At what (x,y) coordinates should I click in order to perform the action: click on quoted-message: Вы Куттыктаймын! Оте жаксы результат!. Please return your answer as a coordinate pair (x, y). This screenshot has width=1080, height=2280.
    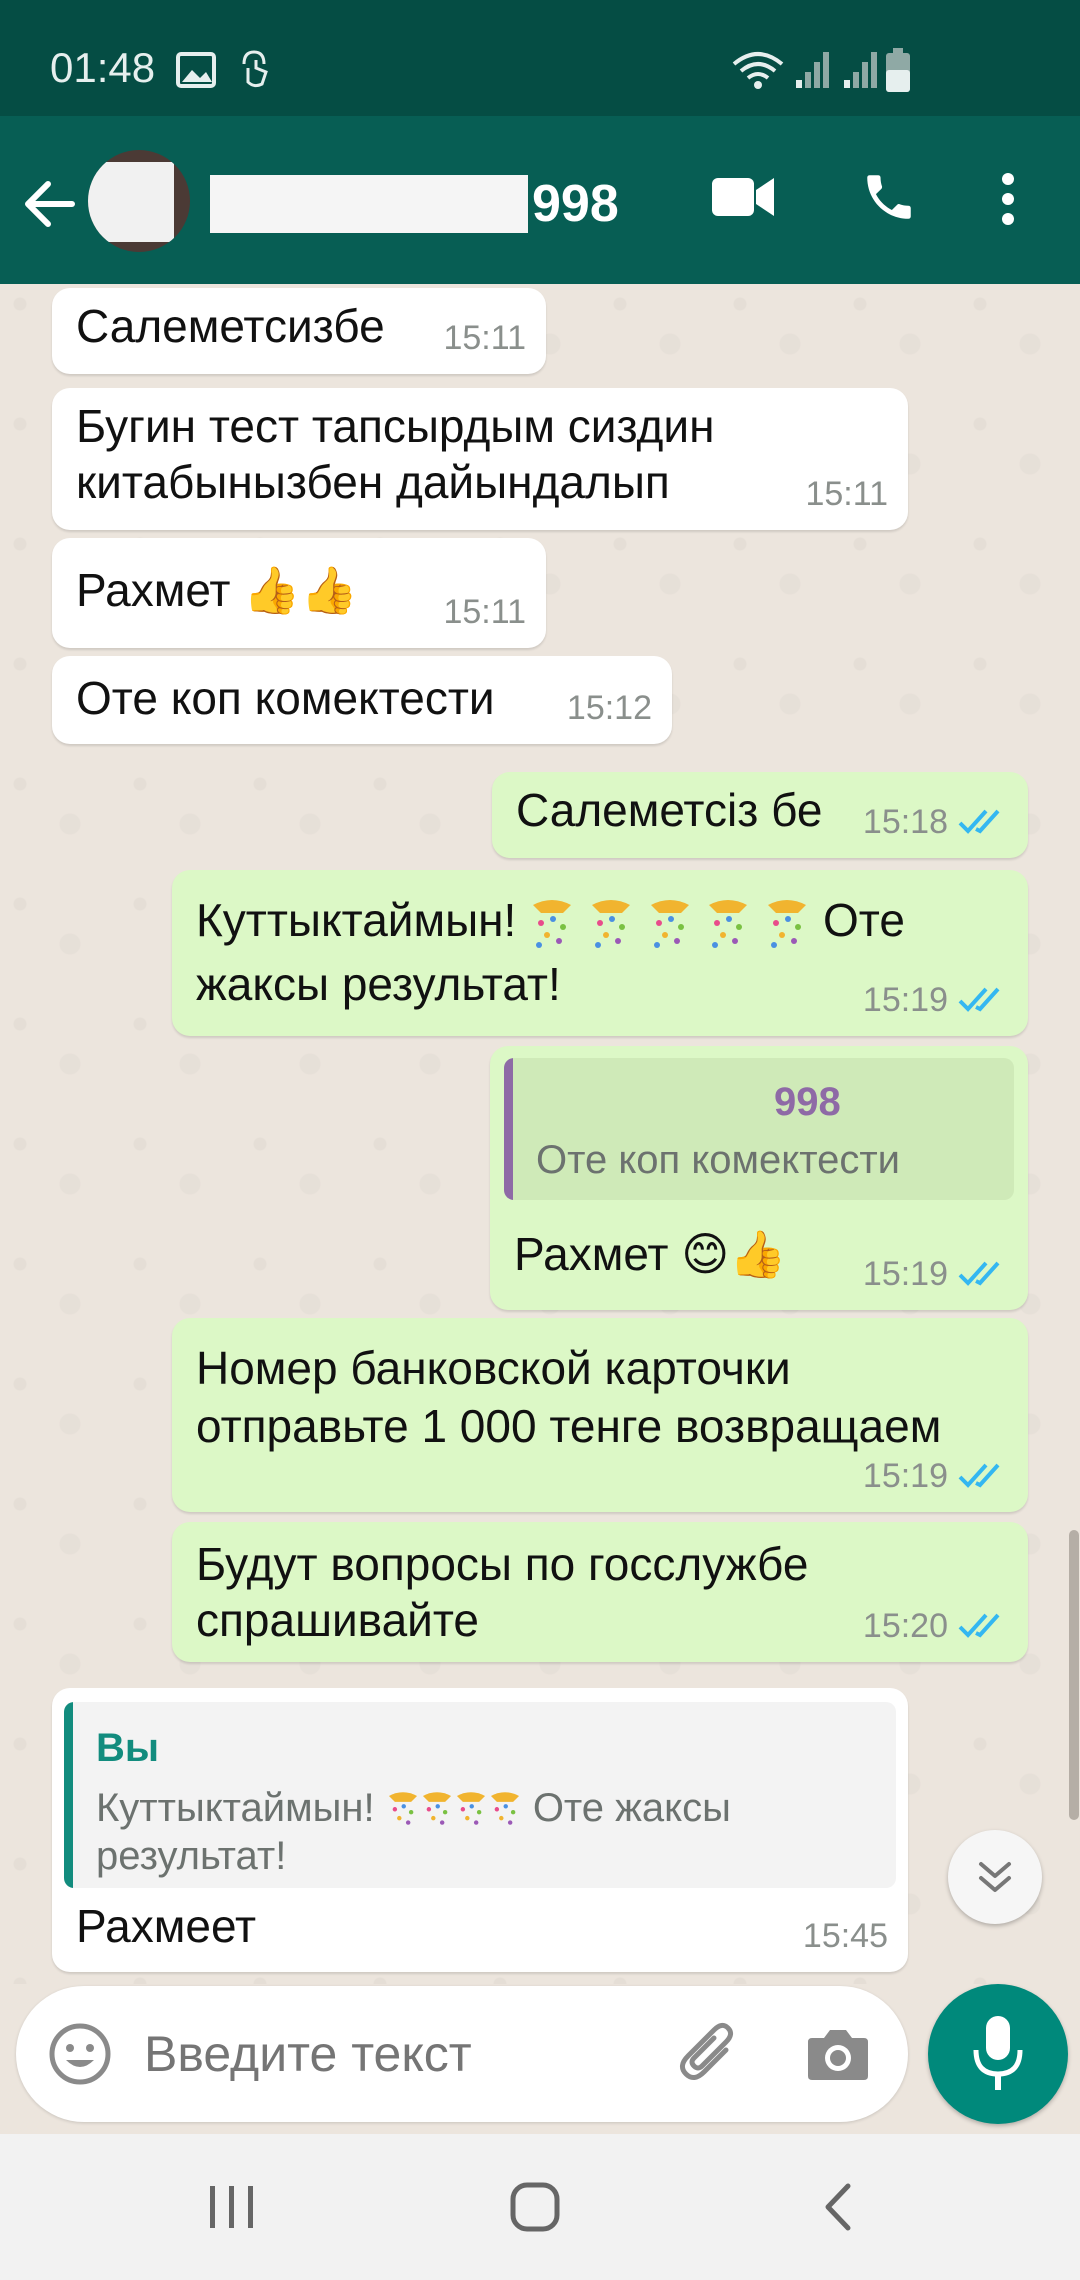
    Looking at the image, I should click on (480, 1795).